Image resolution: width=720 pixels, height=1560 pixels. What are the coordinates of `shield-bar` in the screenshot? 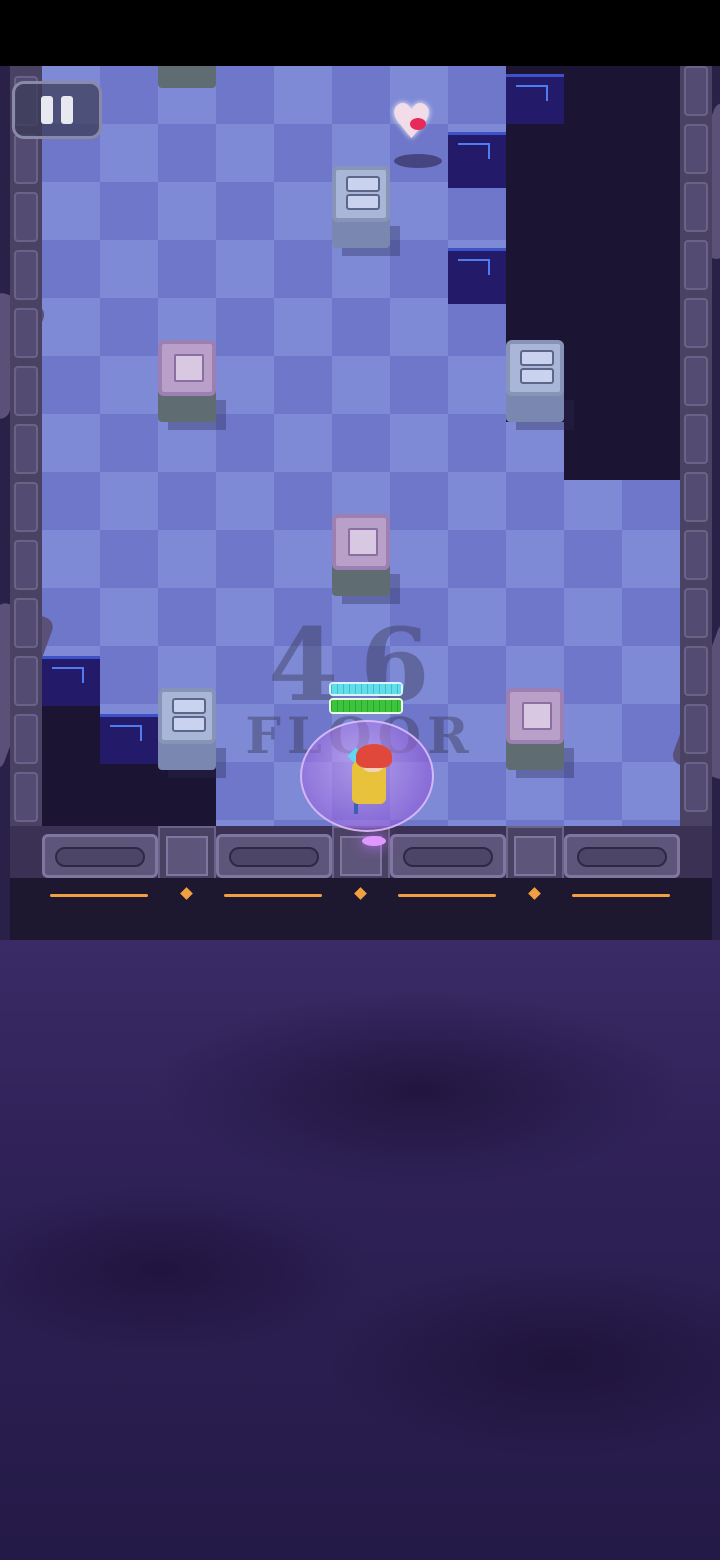 It's located at (366, 689).